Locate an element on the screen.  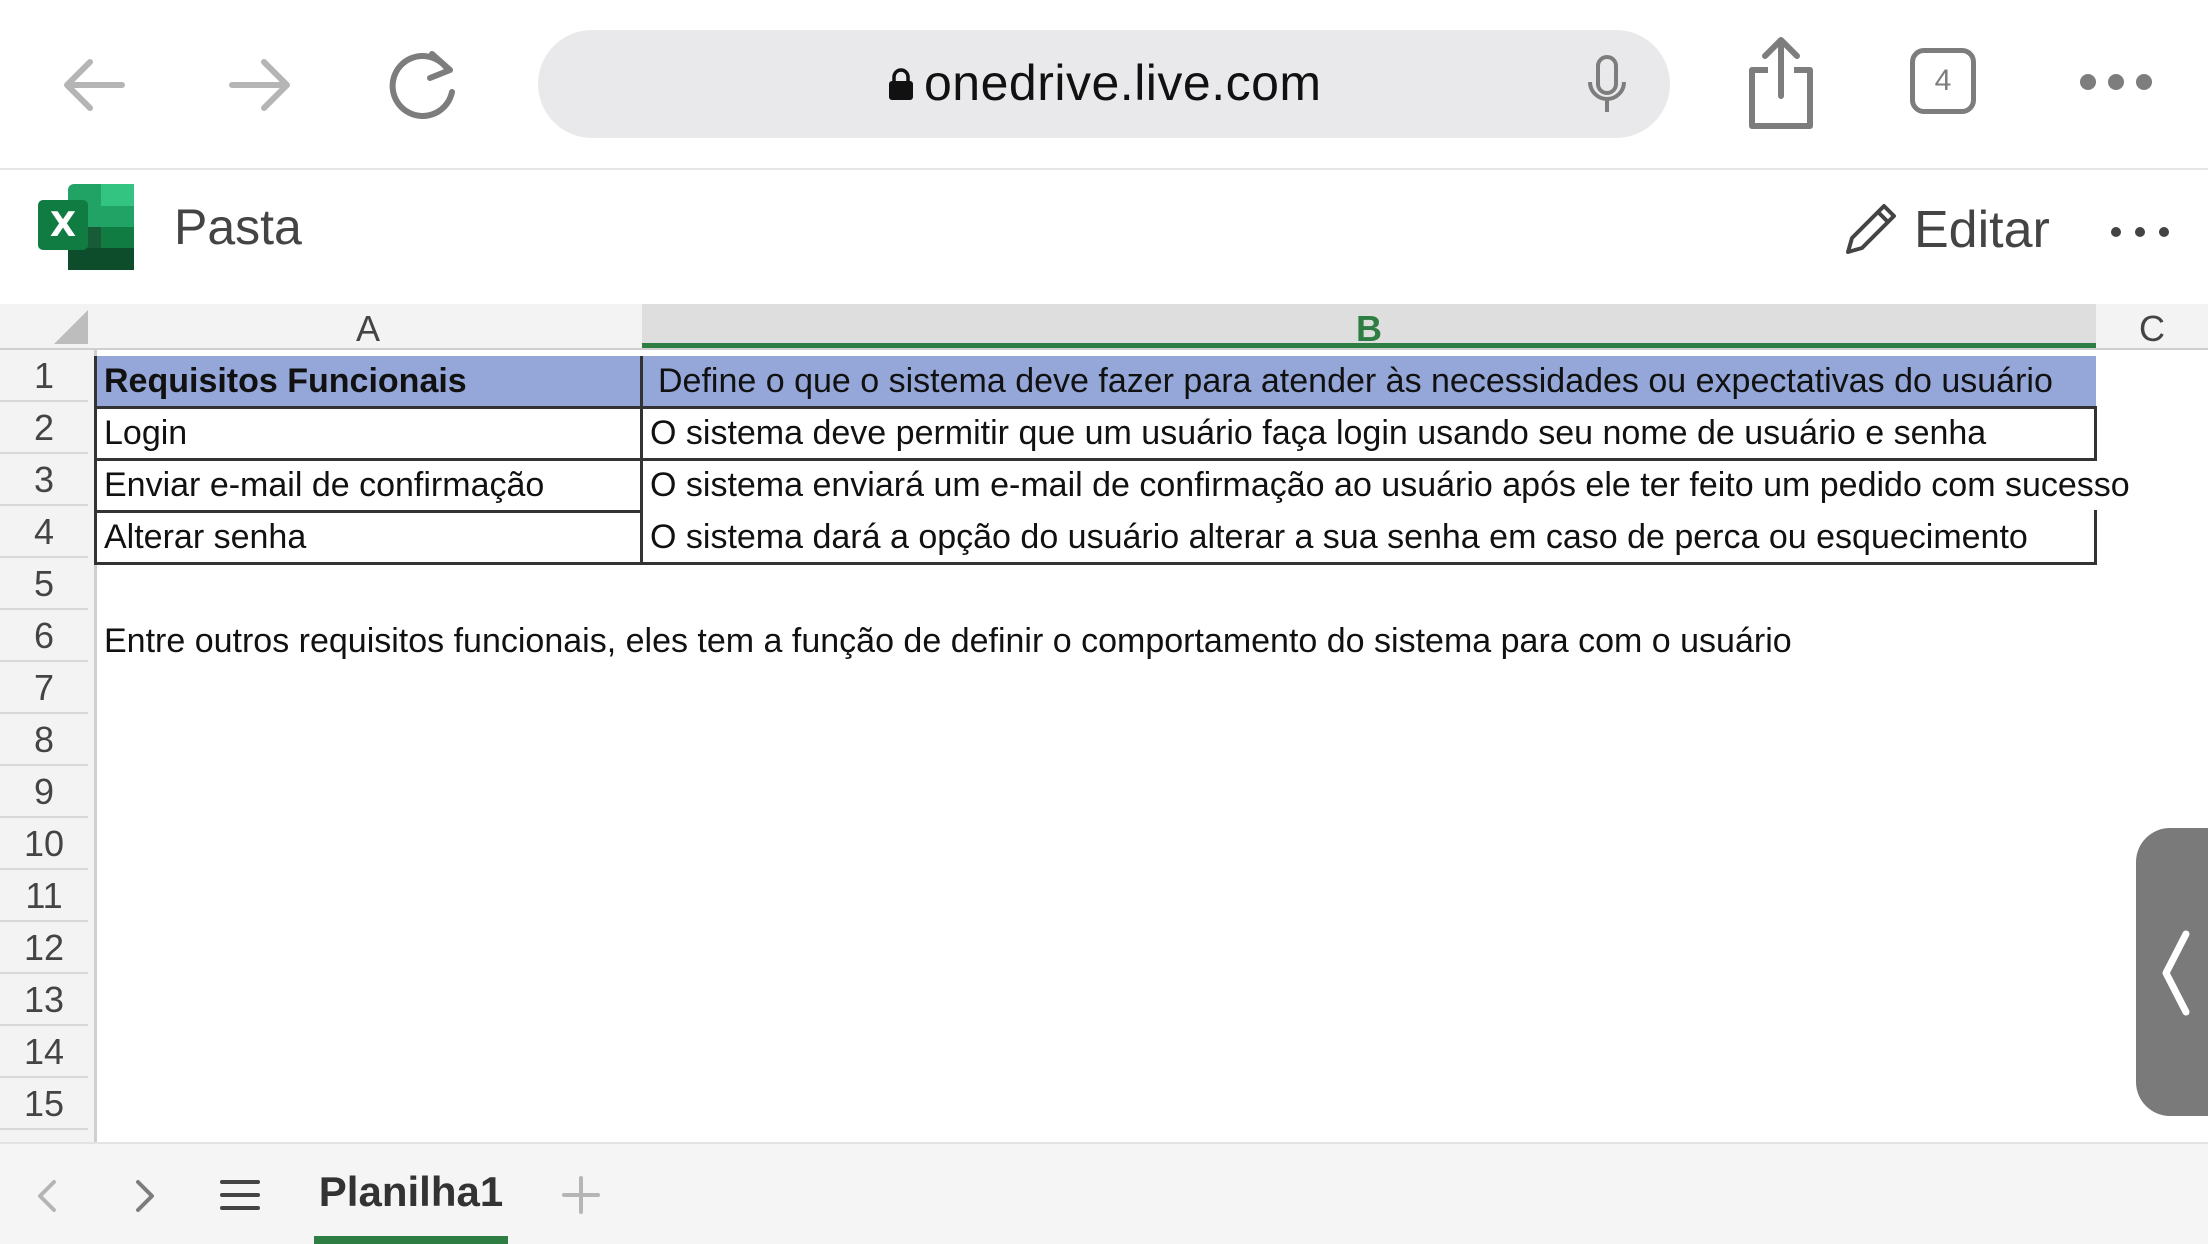
sheet-tabs-bar: Planilha1 is located at coordinates (1104, 1193).